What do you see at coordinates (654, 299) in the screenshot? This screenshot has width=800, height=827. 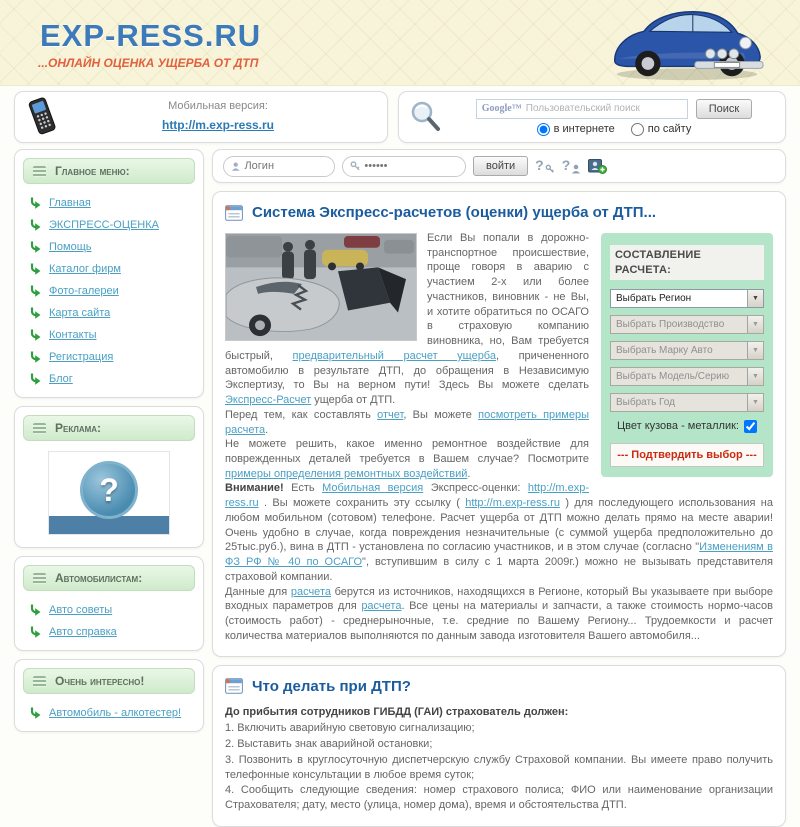 I see `select-region-value: Выбрать Регион` at bounding box center [654, 299].